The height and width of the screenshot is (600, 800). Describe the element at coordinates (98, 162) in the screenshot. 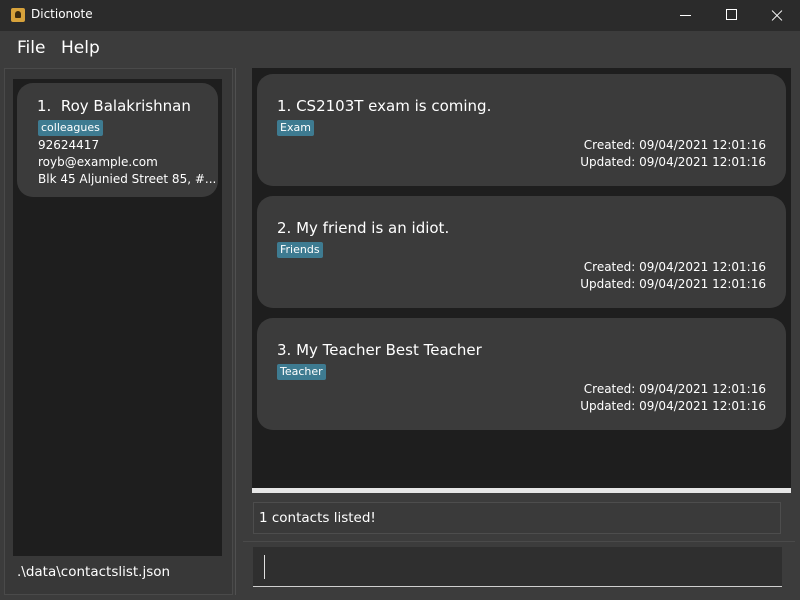

I see `contact-email: royb@example.com` at that location.